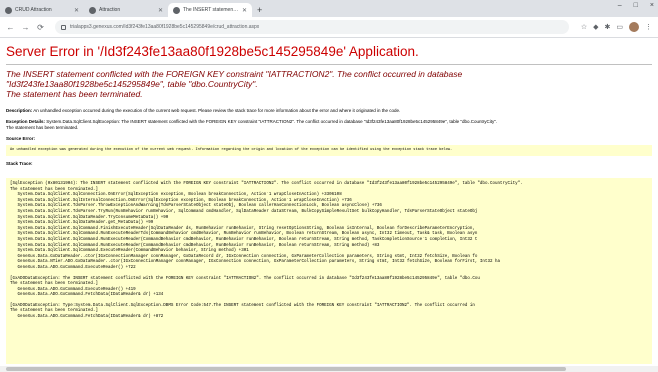  I want to click on avatar, so click(634, 27).